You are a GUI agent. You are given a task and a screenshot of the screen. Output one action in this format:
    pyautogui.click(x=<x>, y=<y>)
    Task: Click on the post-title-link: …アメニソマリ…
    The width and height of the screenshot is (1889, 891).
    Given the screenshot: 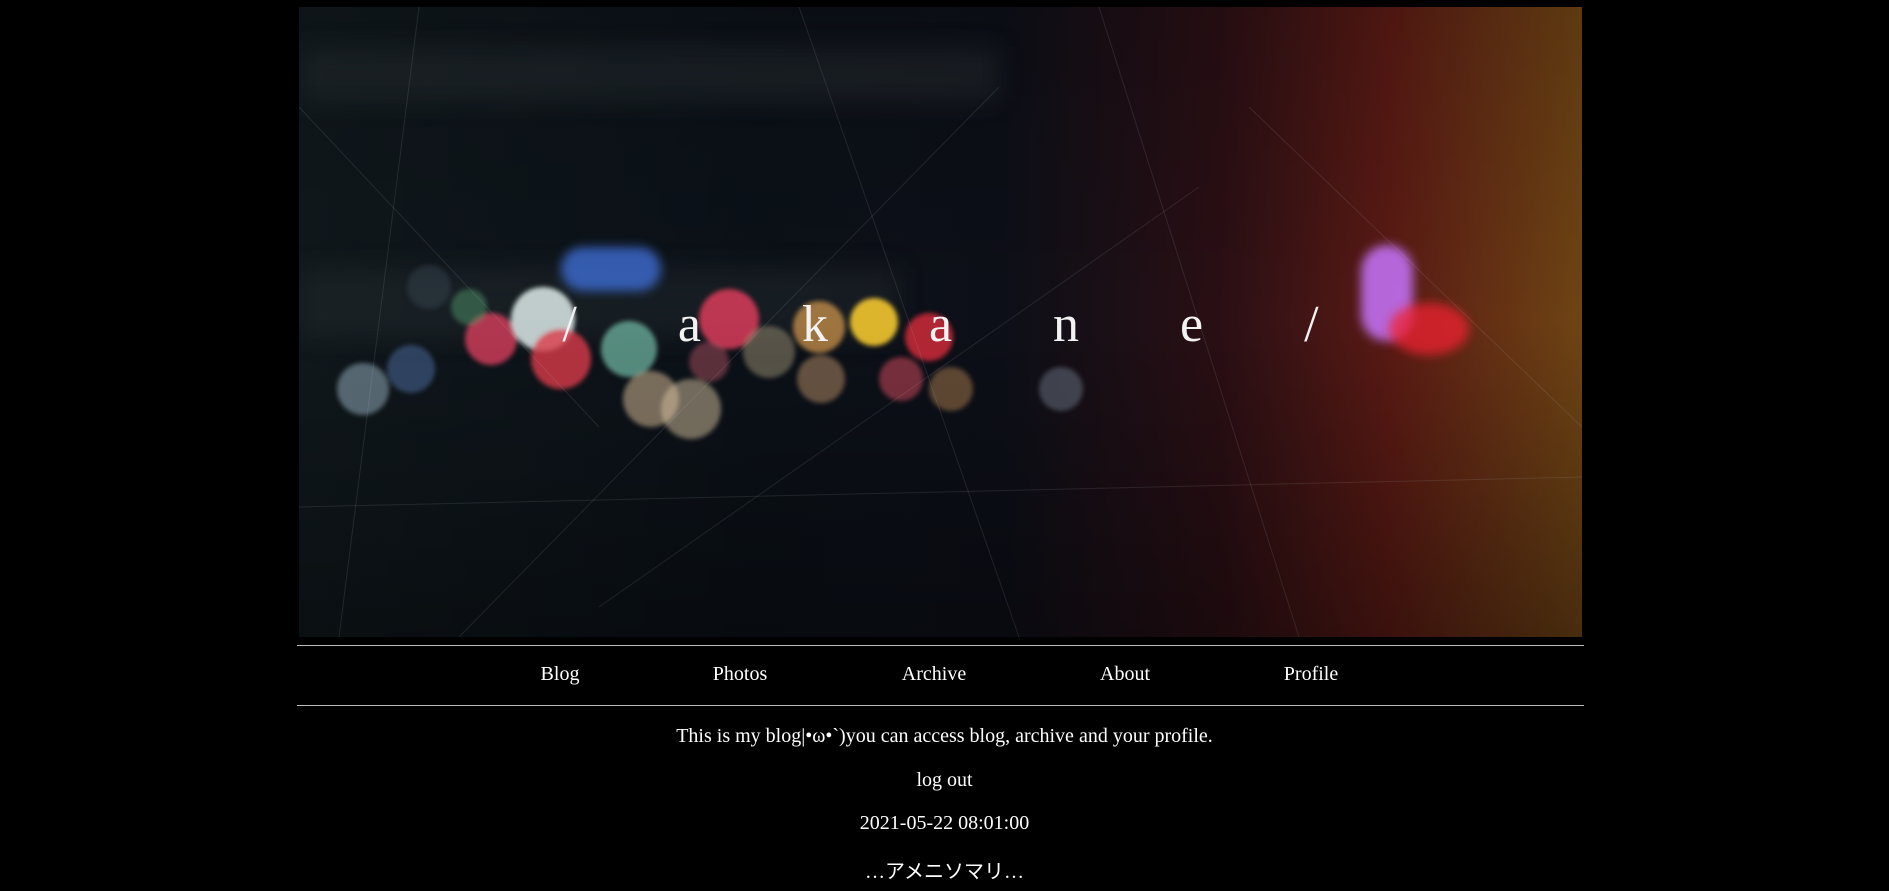 What is the action you would take?
    pyautogui.click(x=944, y=872)
    